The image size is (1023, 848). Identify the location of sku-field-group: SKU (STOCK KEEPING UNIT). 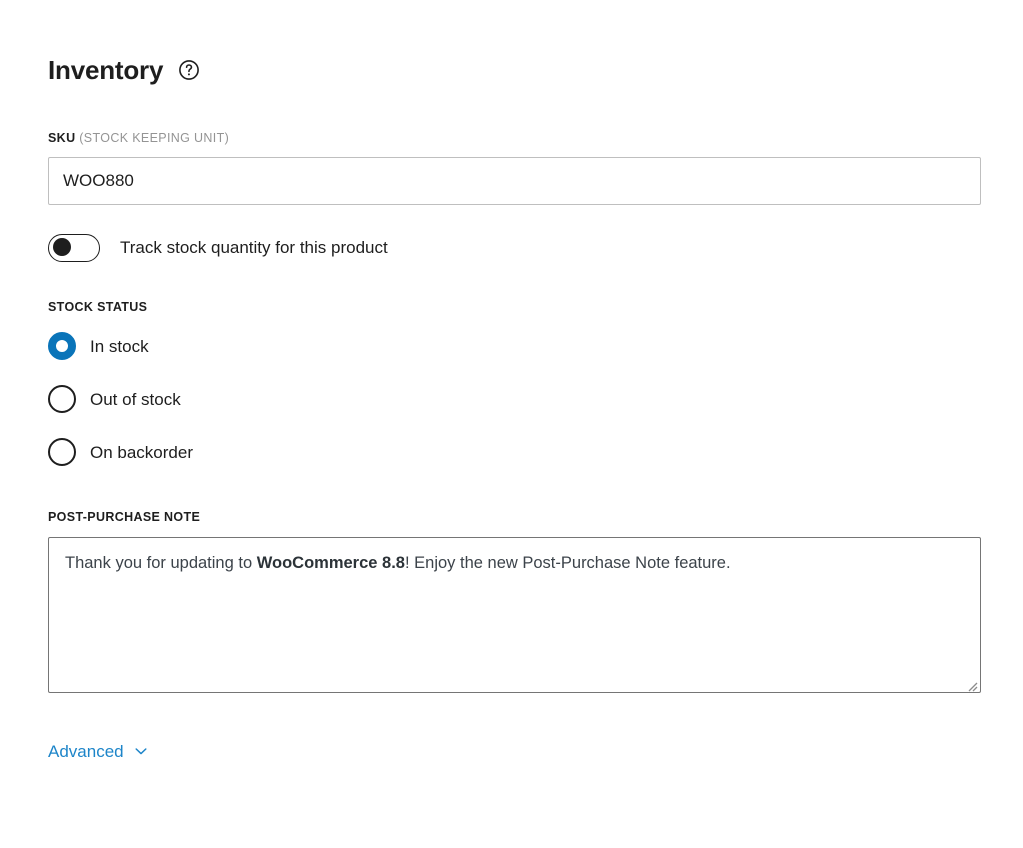
(514, 168).